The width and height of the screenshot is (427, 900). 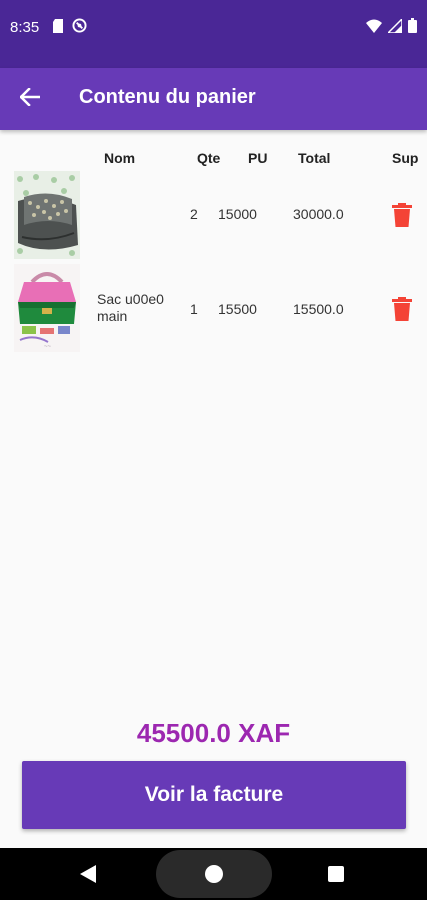 I want to click on status-icons-right, so click(x=391, y=27).